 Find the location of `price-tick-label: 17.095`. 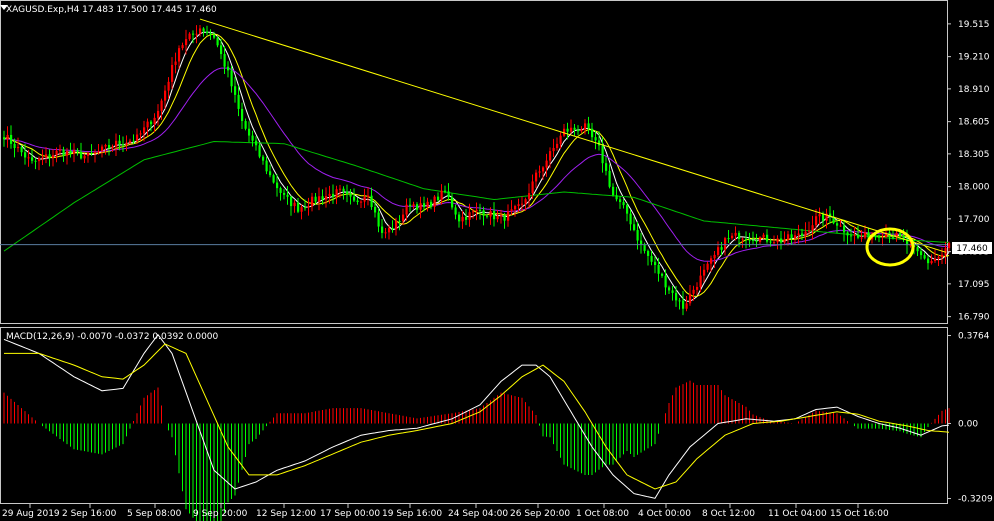

price-tick-label: 17.095 is located at coordinates (974, 285).